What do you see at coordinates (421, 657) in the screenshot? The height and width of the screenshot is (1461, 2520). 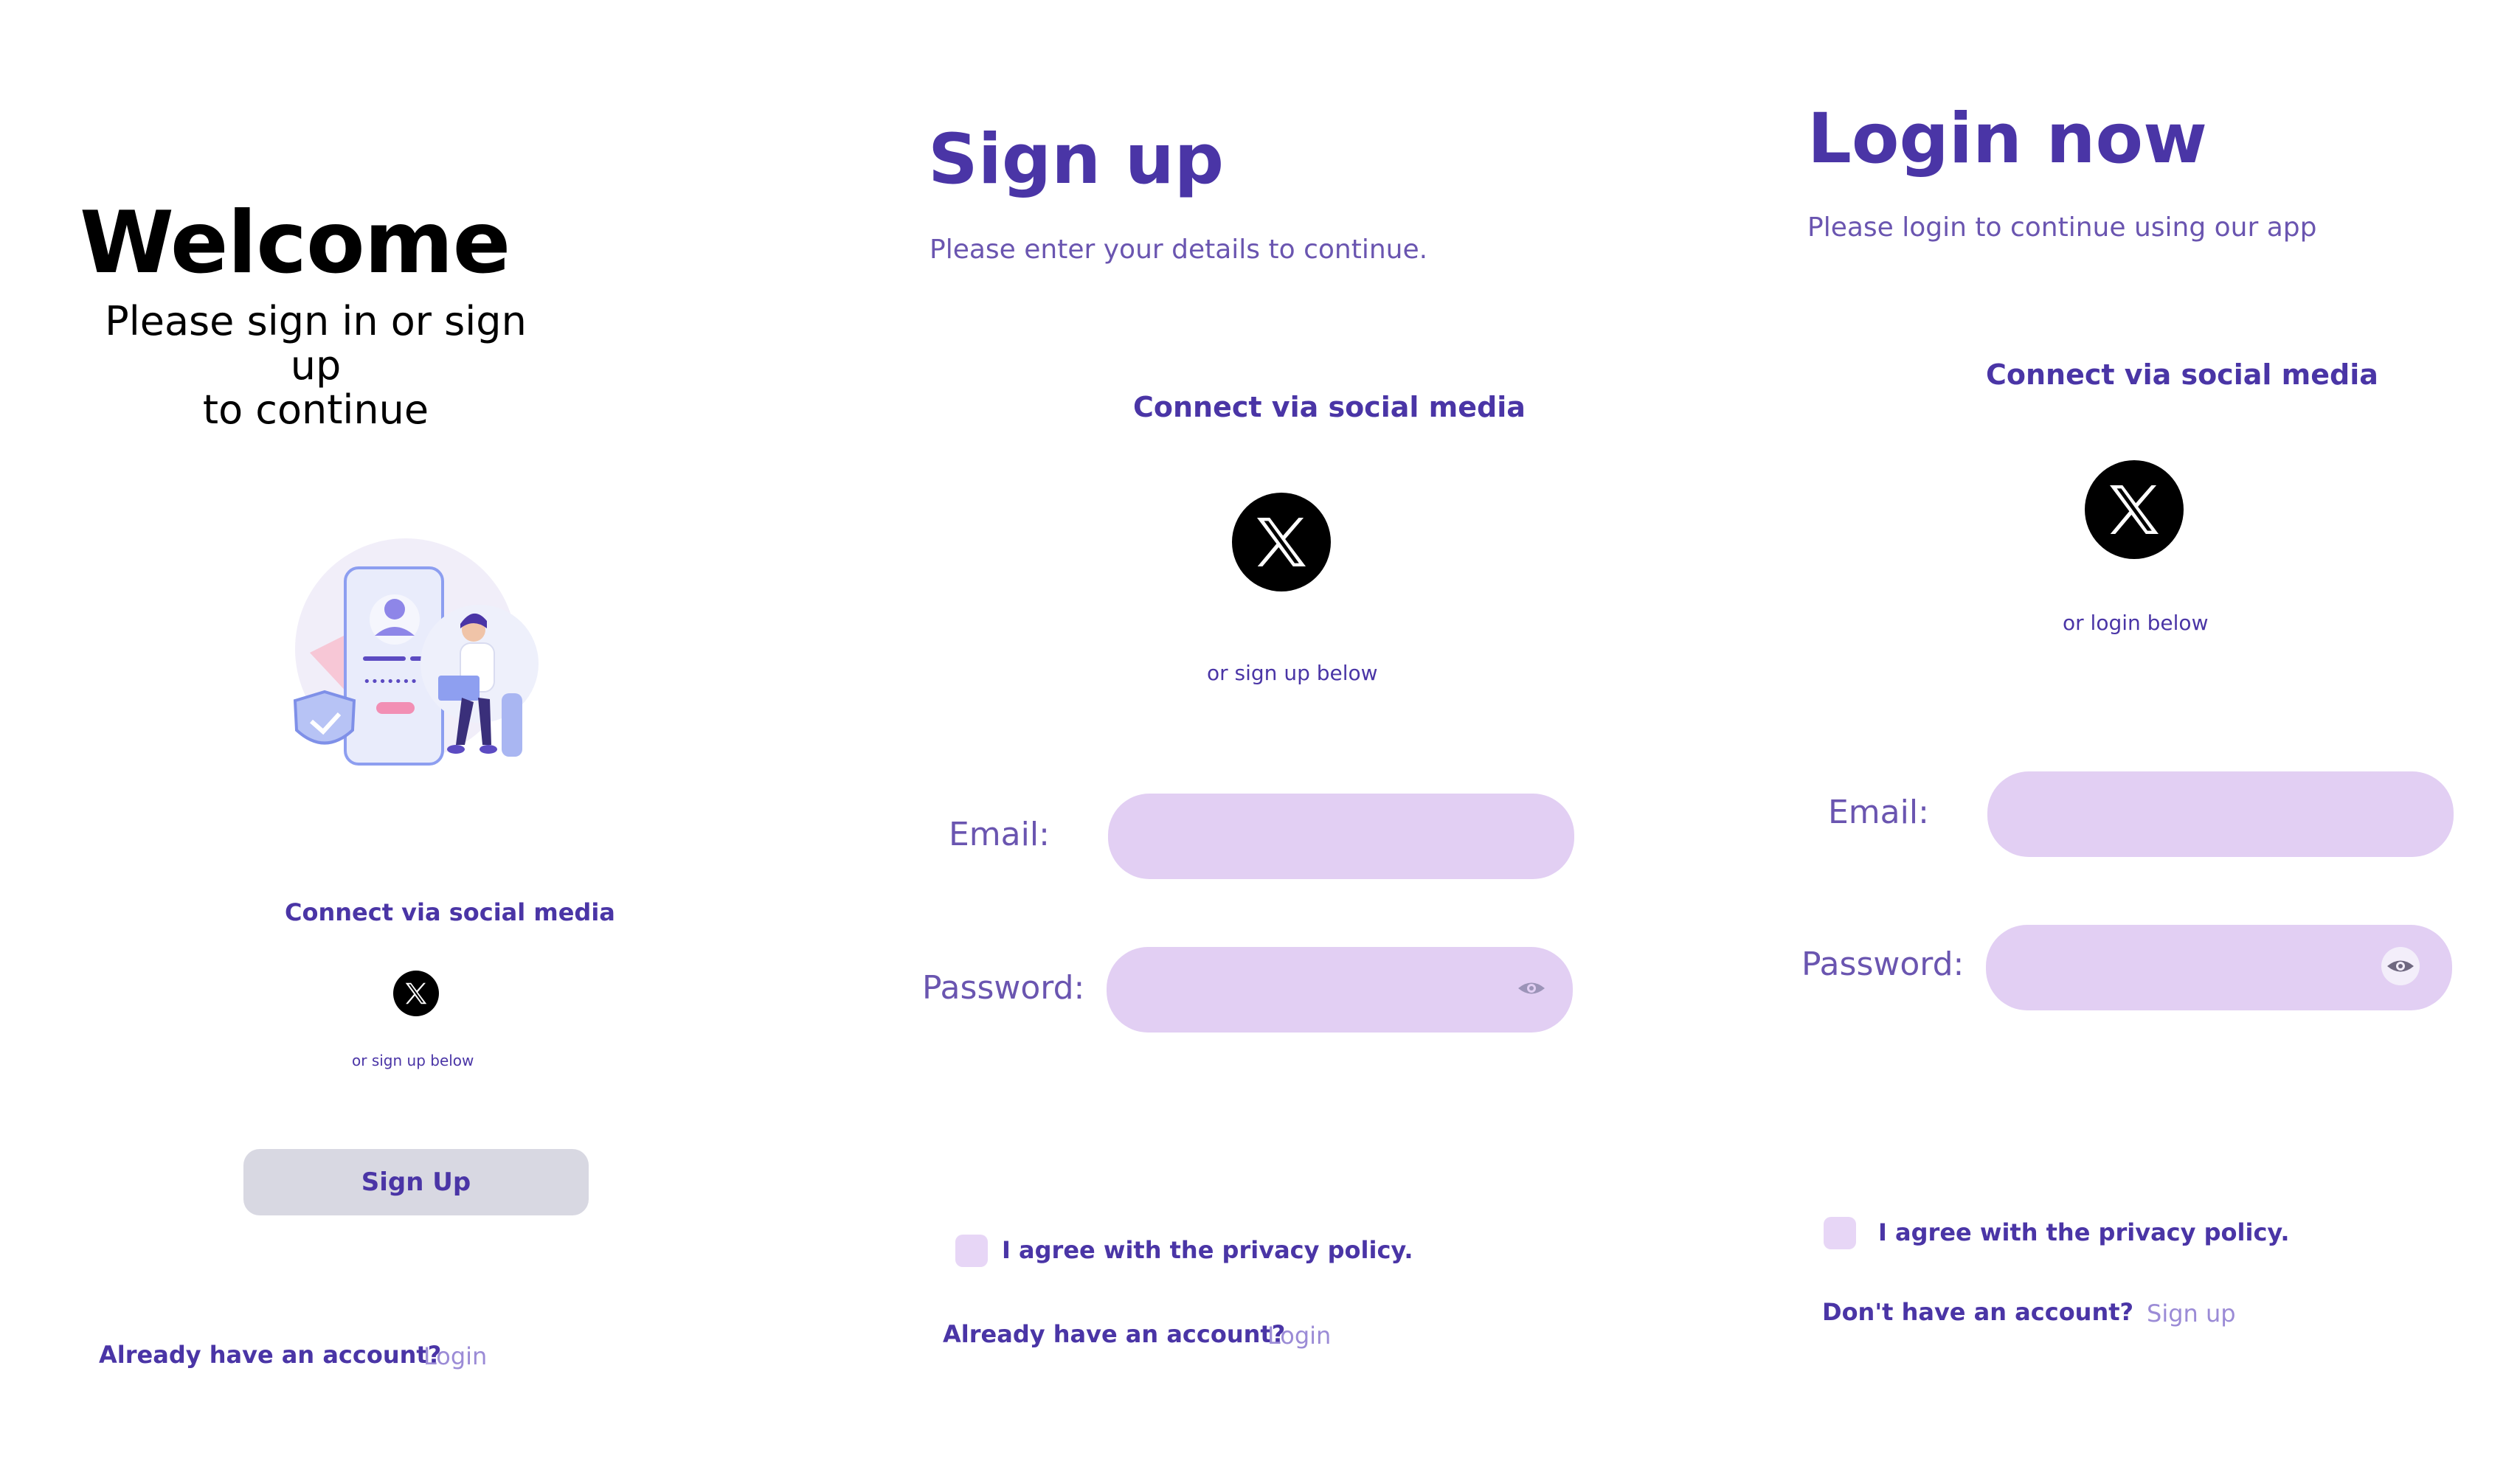 I see `user-laptop-illustration: •••••••` at bounding box center [421, 657].